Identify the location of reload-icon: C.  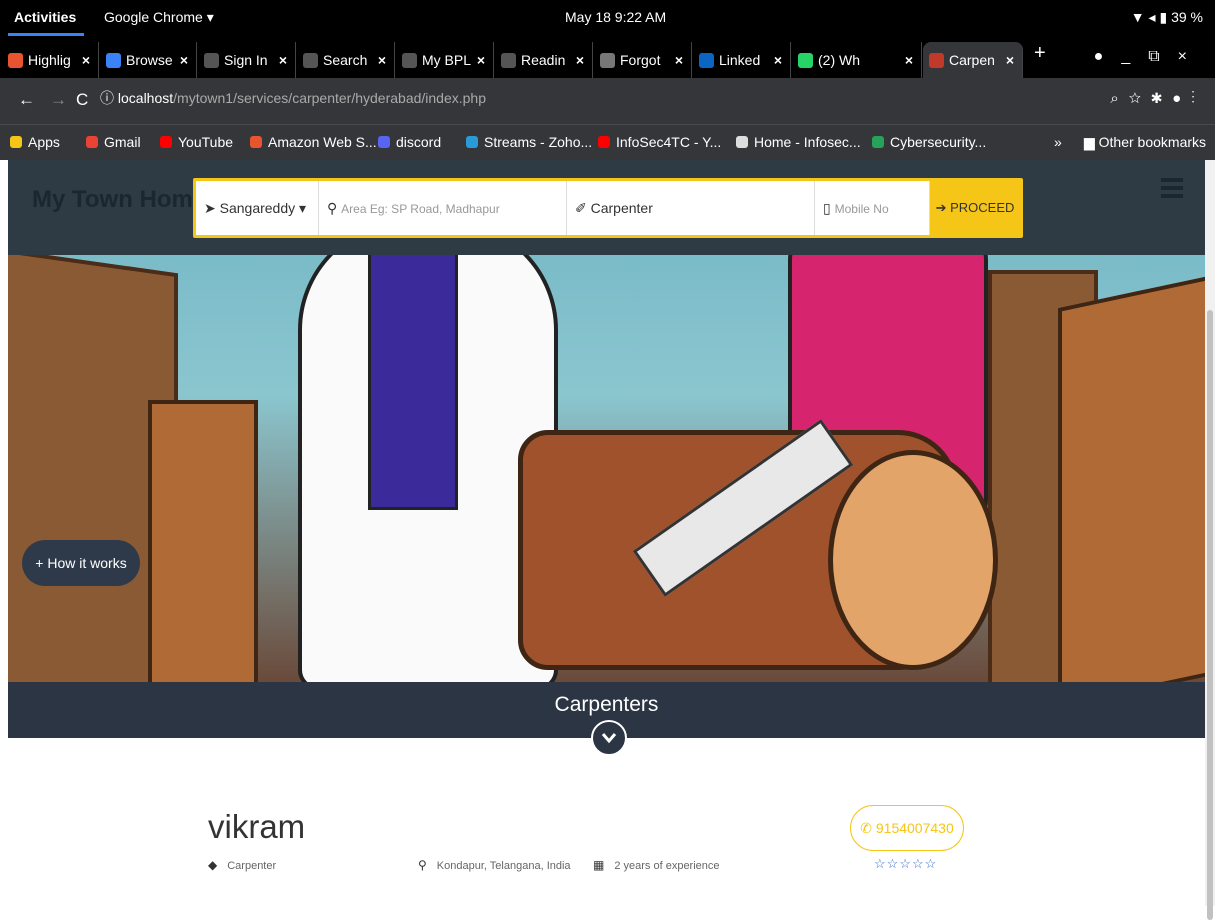
(82, 100).